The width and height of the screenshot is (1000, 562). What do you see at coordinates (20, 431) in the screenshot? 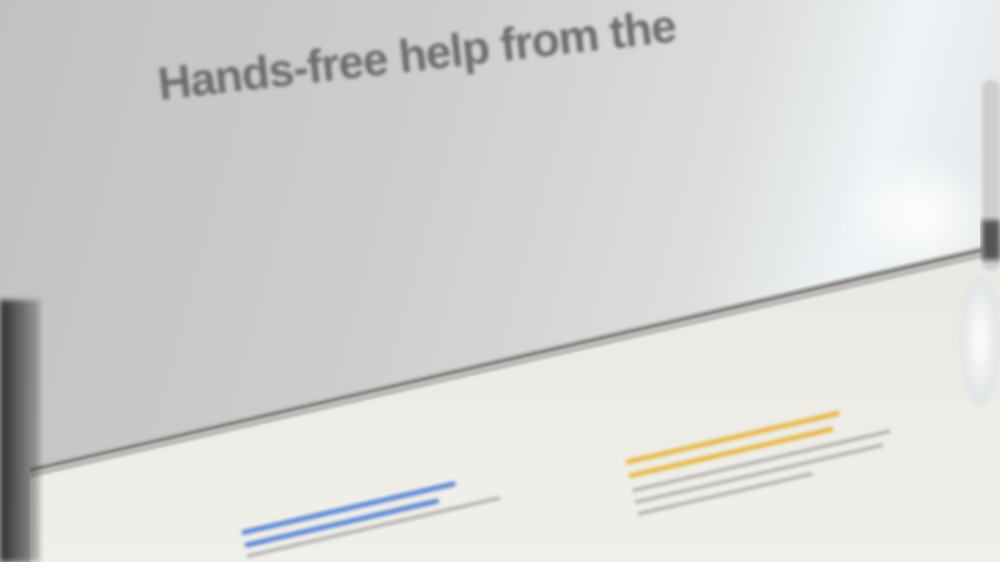
I see `dark-frame-edge` at bounding box center [20, 431].